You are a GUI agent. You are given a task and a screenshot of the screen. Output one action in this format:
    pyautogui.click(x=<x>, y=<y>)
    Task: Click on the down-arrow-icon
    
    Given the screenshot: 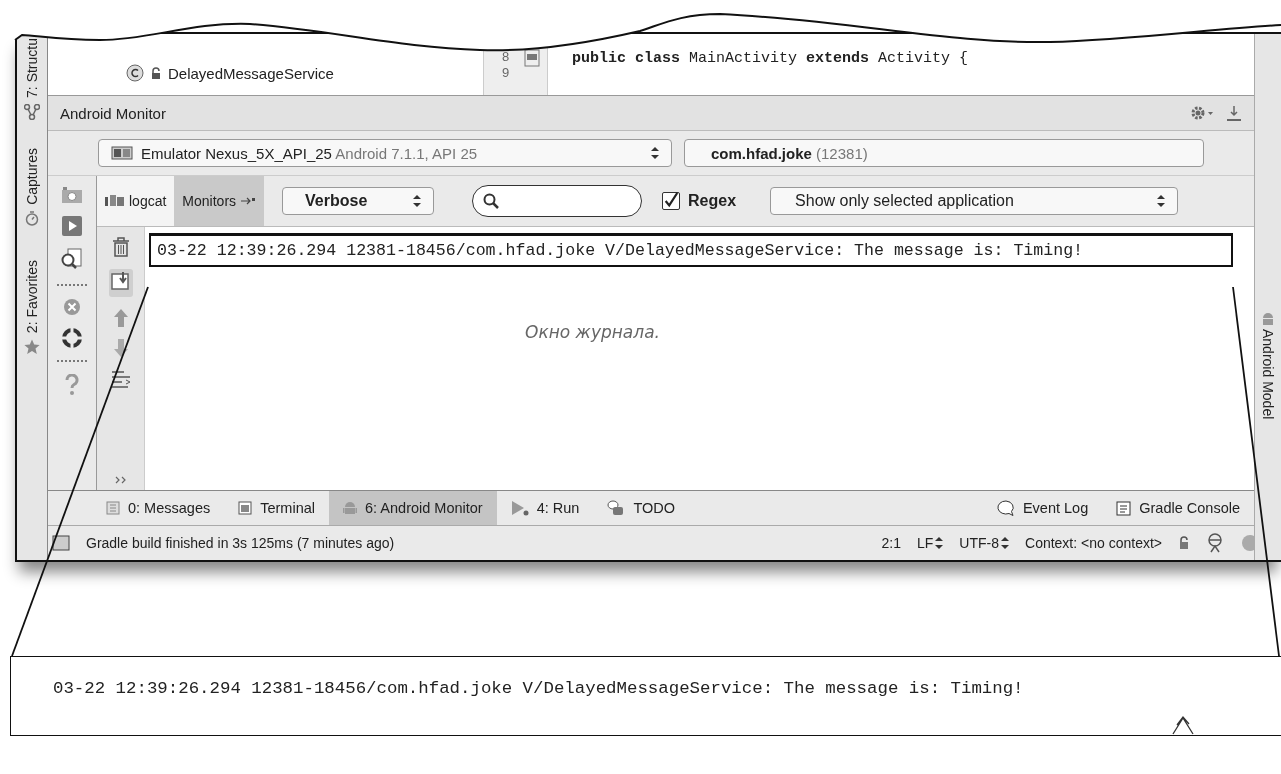 What is the action you would take?
    pyautogui.click(x=120, y=348)
    